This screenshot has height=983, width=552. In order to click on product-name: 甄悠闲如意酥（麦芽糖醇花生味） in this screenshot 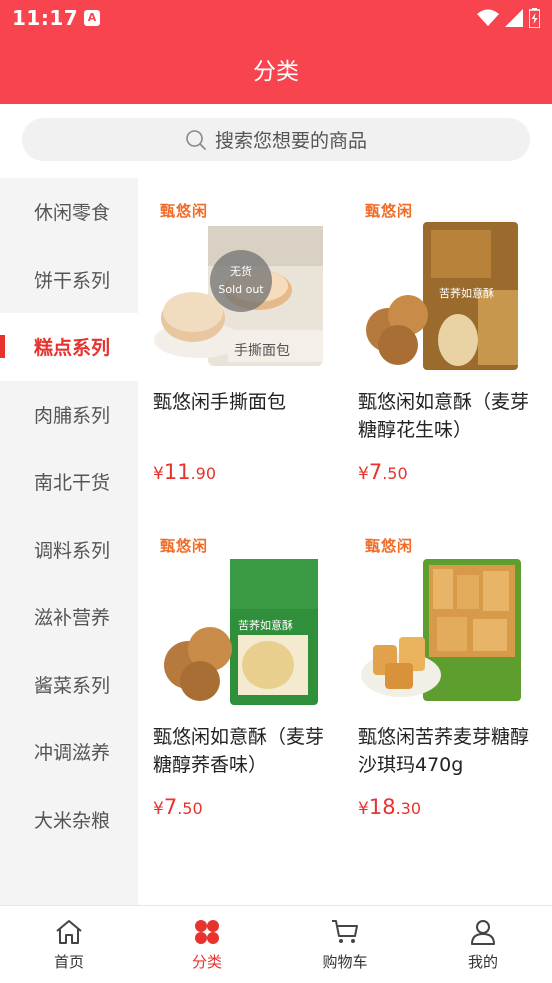, I will do `click(444, 416)`.